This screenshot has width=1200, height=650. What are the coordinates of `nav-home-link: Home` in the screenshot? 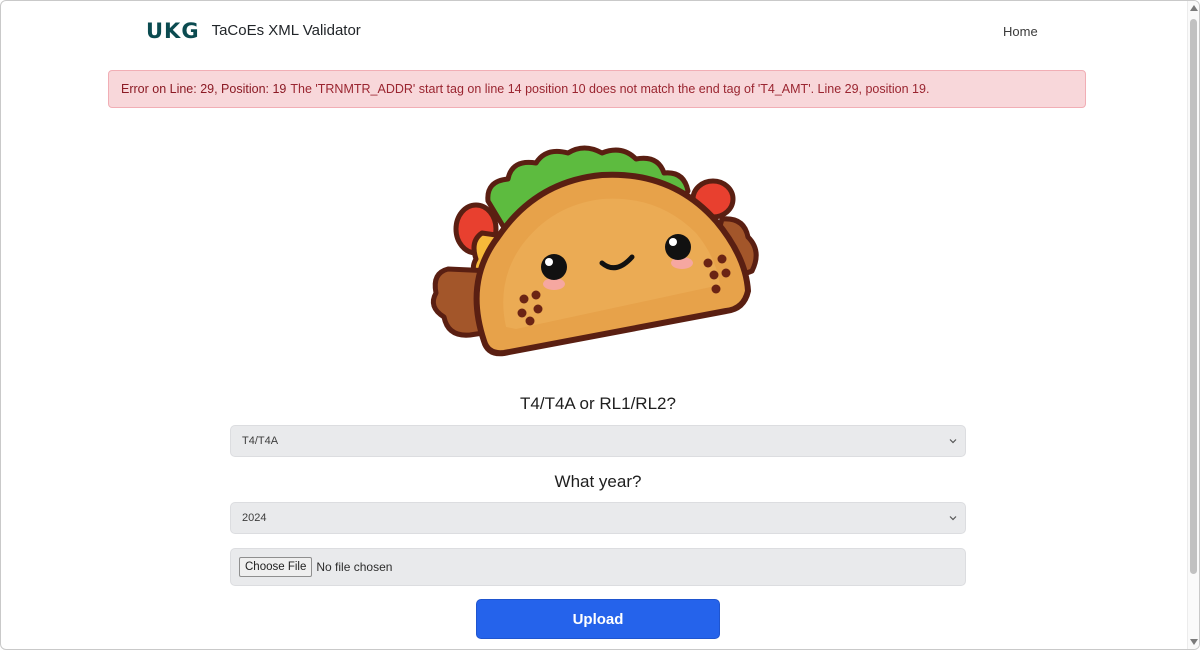 It's located at (1020, 32).